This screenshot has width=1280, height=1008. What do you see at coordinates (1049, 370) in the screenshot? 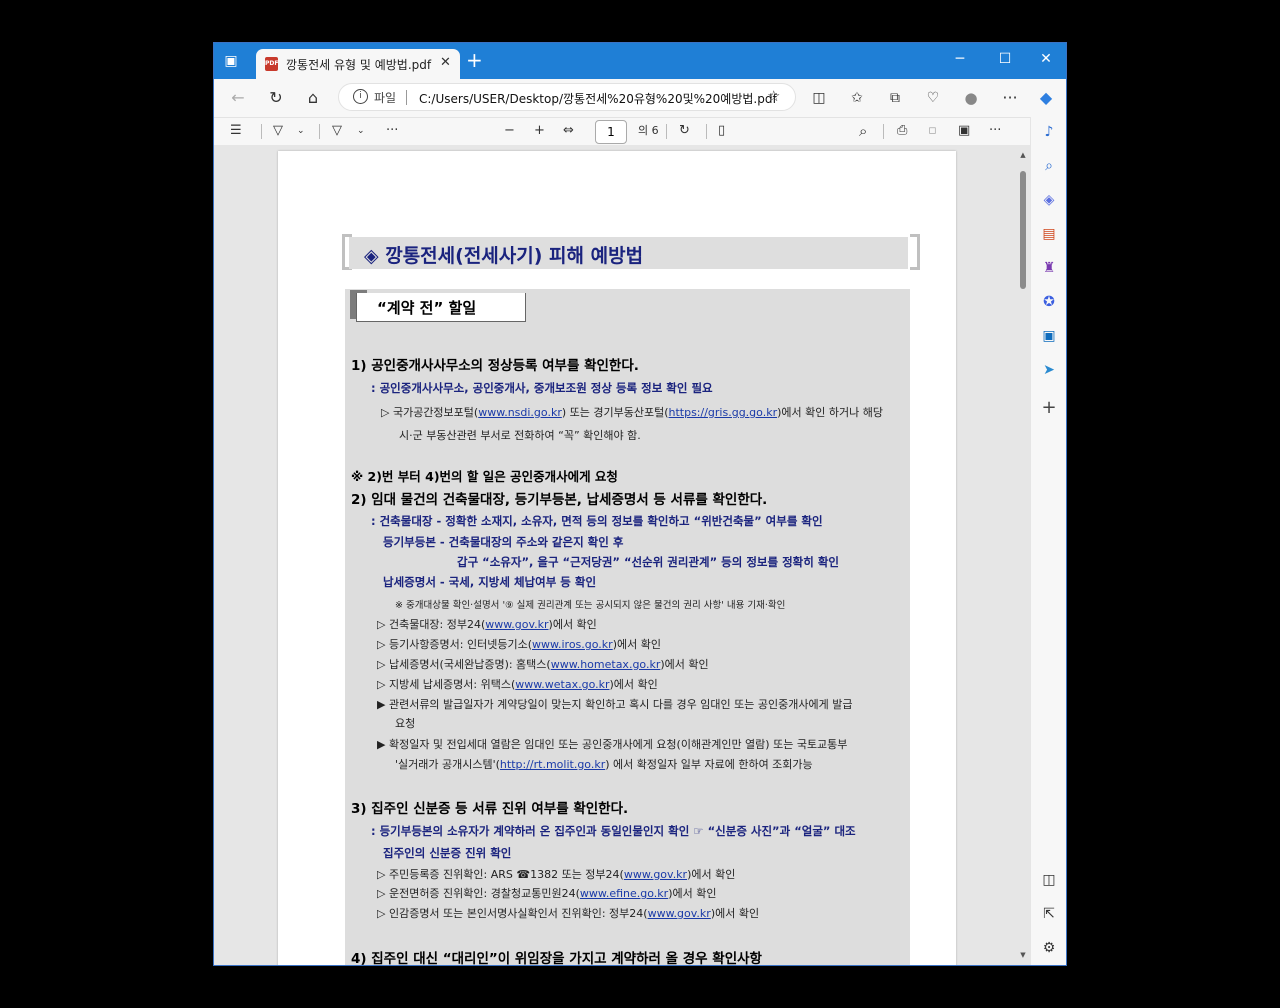
I see `send-icon: ➤` at bounding box center [1049, 370].